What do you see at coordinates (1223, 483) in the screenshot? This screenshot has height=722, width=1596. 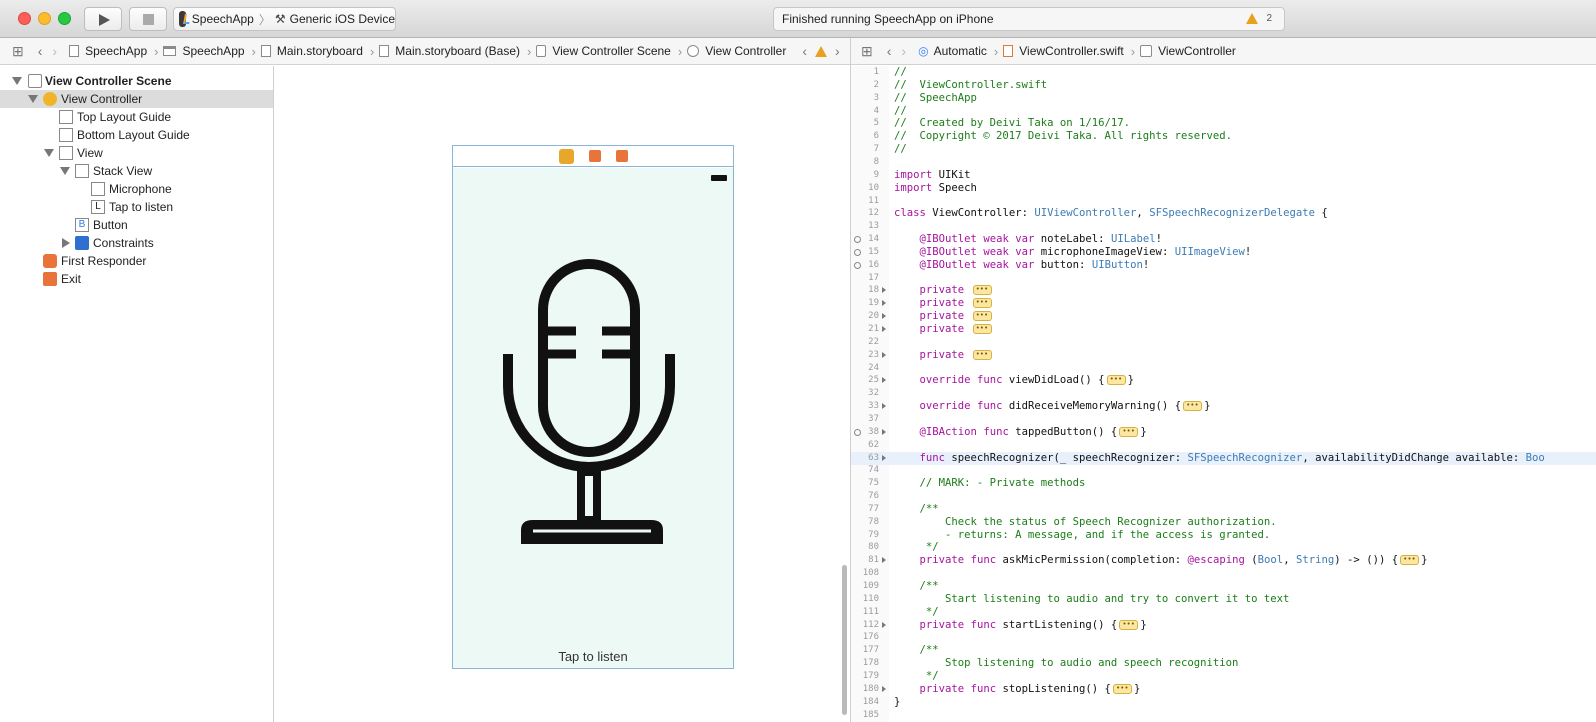 I see `code-line: 75 // MARK: - Private methods` at bounding box center [1223, 483].